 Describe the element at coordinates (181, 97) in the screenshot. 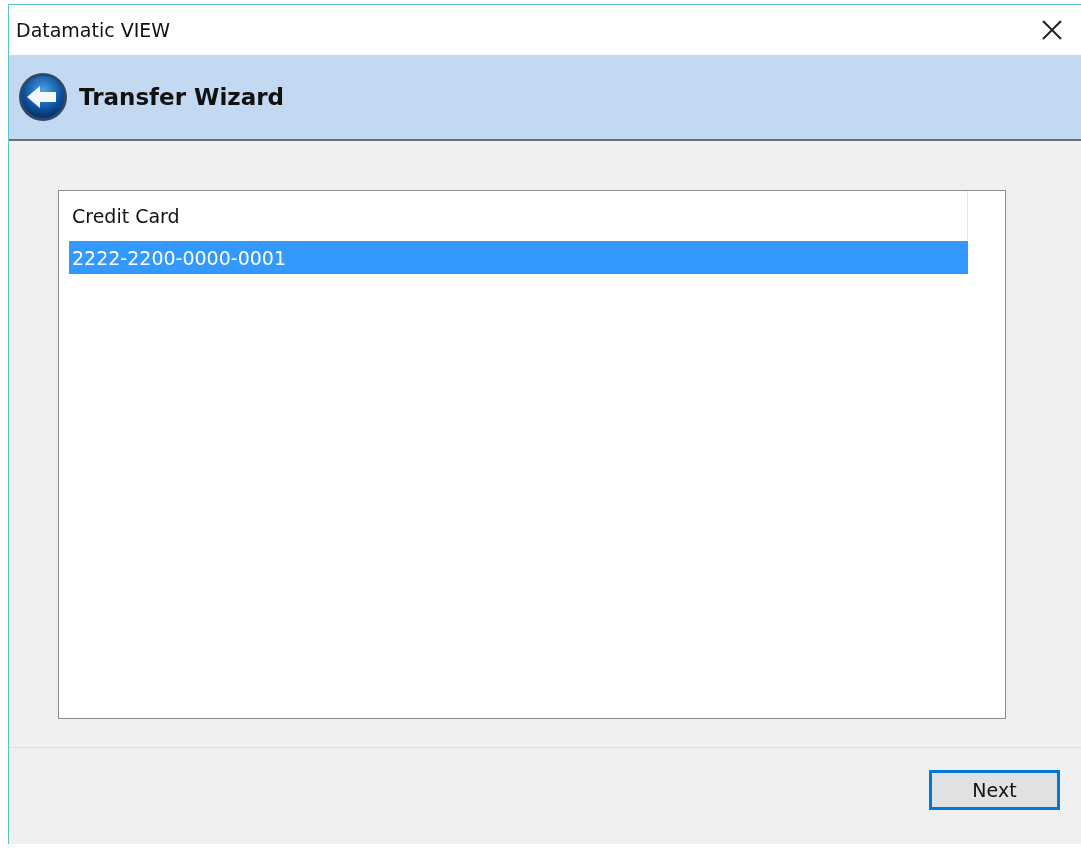

I see `wizard-title: Transfer Wizard` at that location.